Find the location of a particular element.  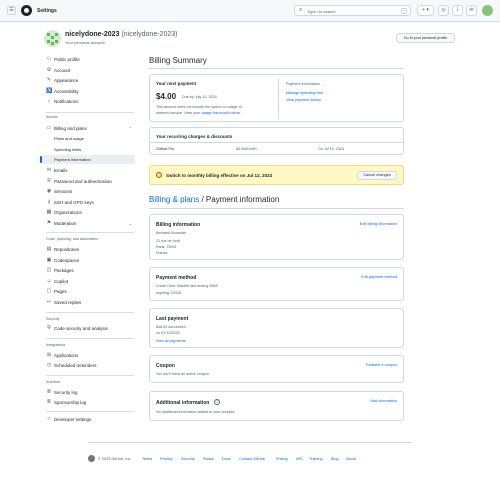

sidebar-item-packages: ◫ Packages is located at coordinates (88, 270).